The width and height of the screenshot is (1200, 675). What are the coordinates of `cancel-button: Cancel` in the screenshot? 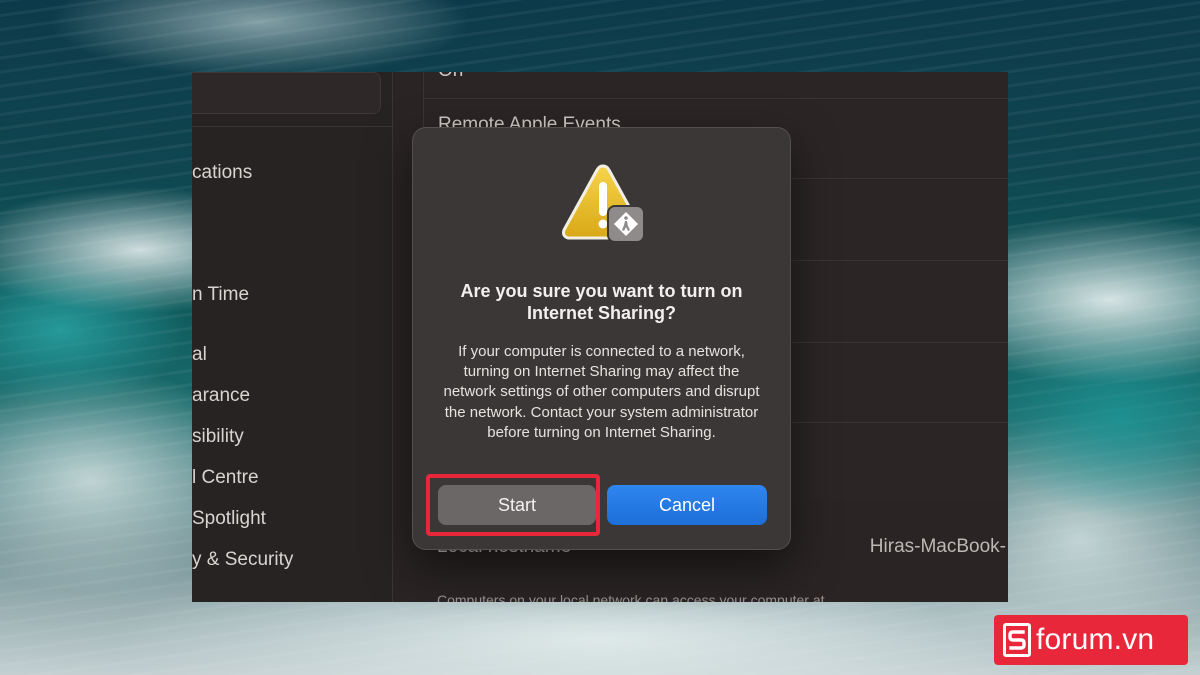 It's located at (687, 505).